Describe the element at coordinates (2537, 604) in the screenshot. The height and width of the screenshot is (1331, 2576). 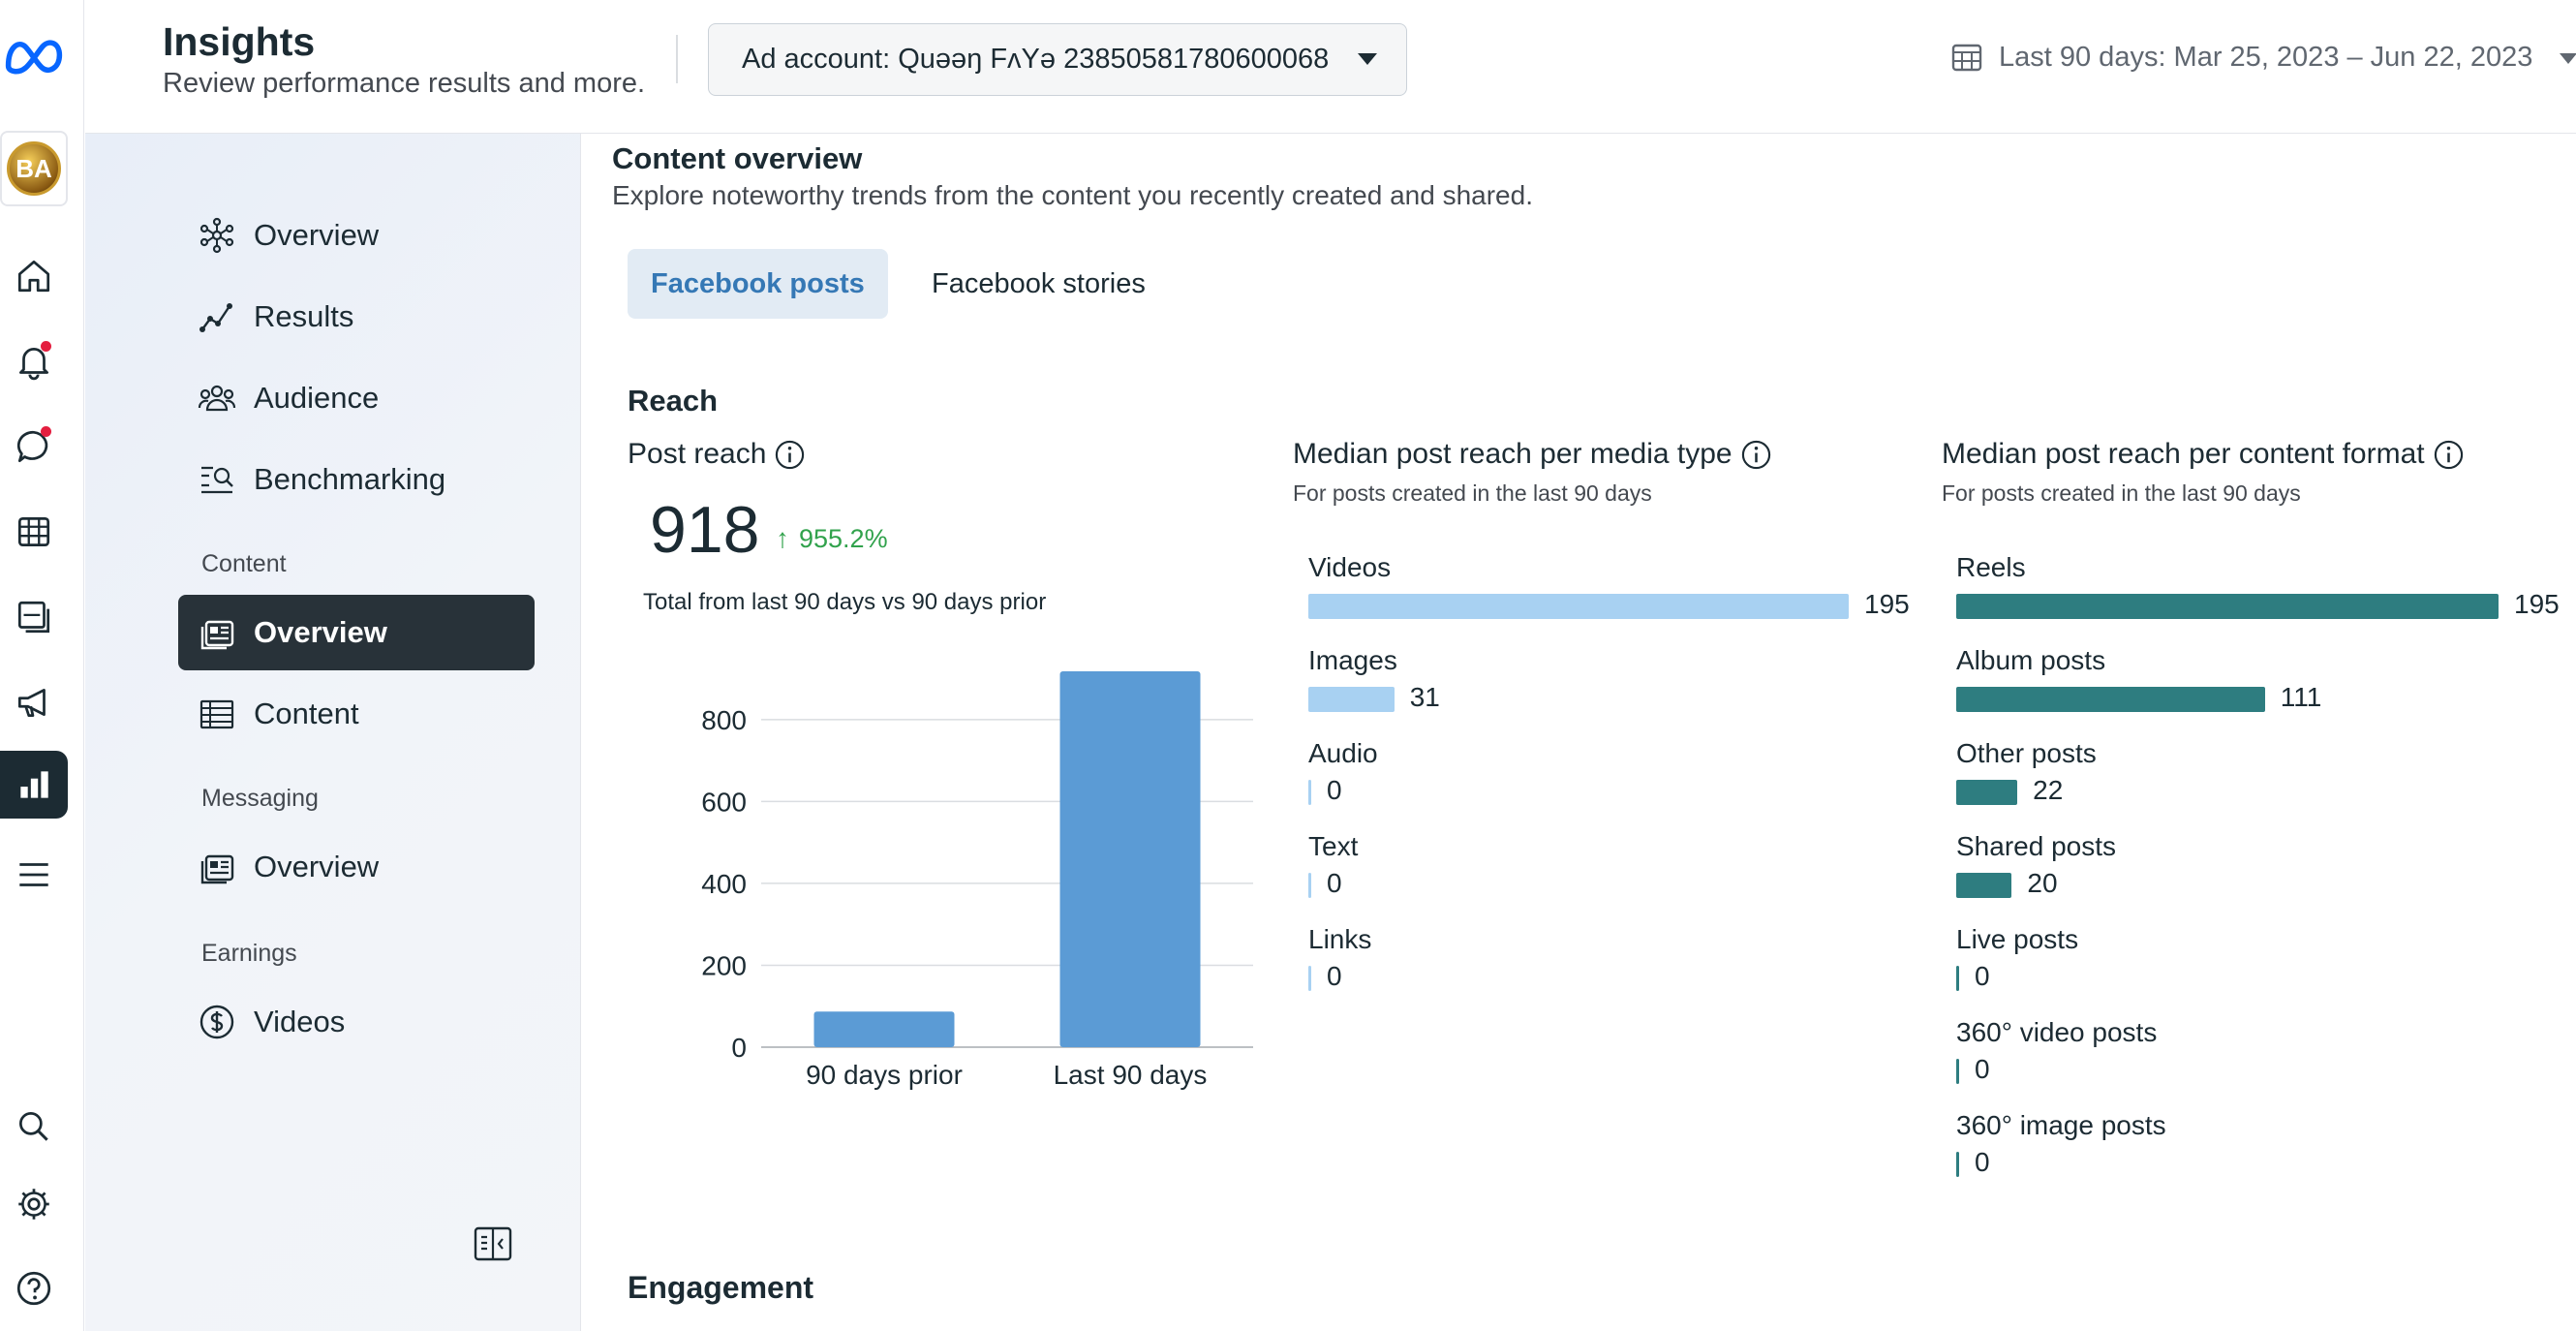
I see `bar-row-value: 195` at that location.